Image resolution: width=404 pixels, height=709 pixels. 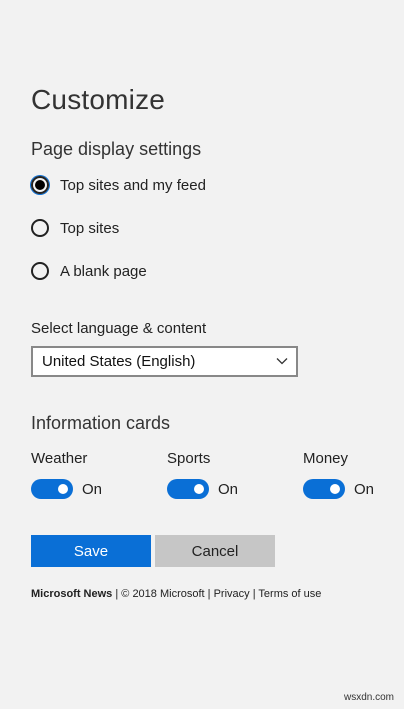 What do you see at coordinates (289, 594) in the screenshot?
I see `terms-of-use-link: Terms of use` at bounding box center [289, 594].